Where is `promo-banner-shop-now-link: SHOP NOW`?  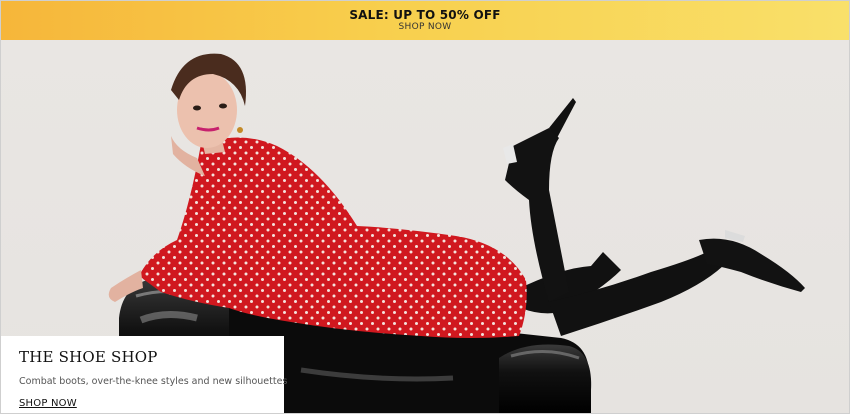 promo-banner-shop-now-link: SHOP NOW is located at coordinates (425, 27).